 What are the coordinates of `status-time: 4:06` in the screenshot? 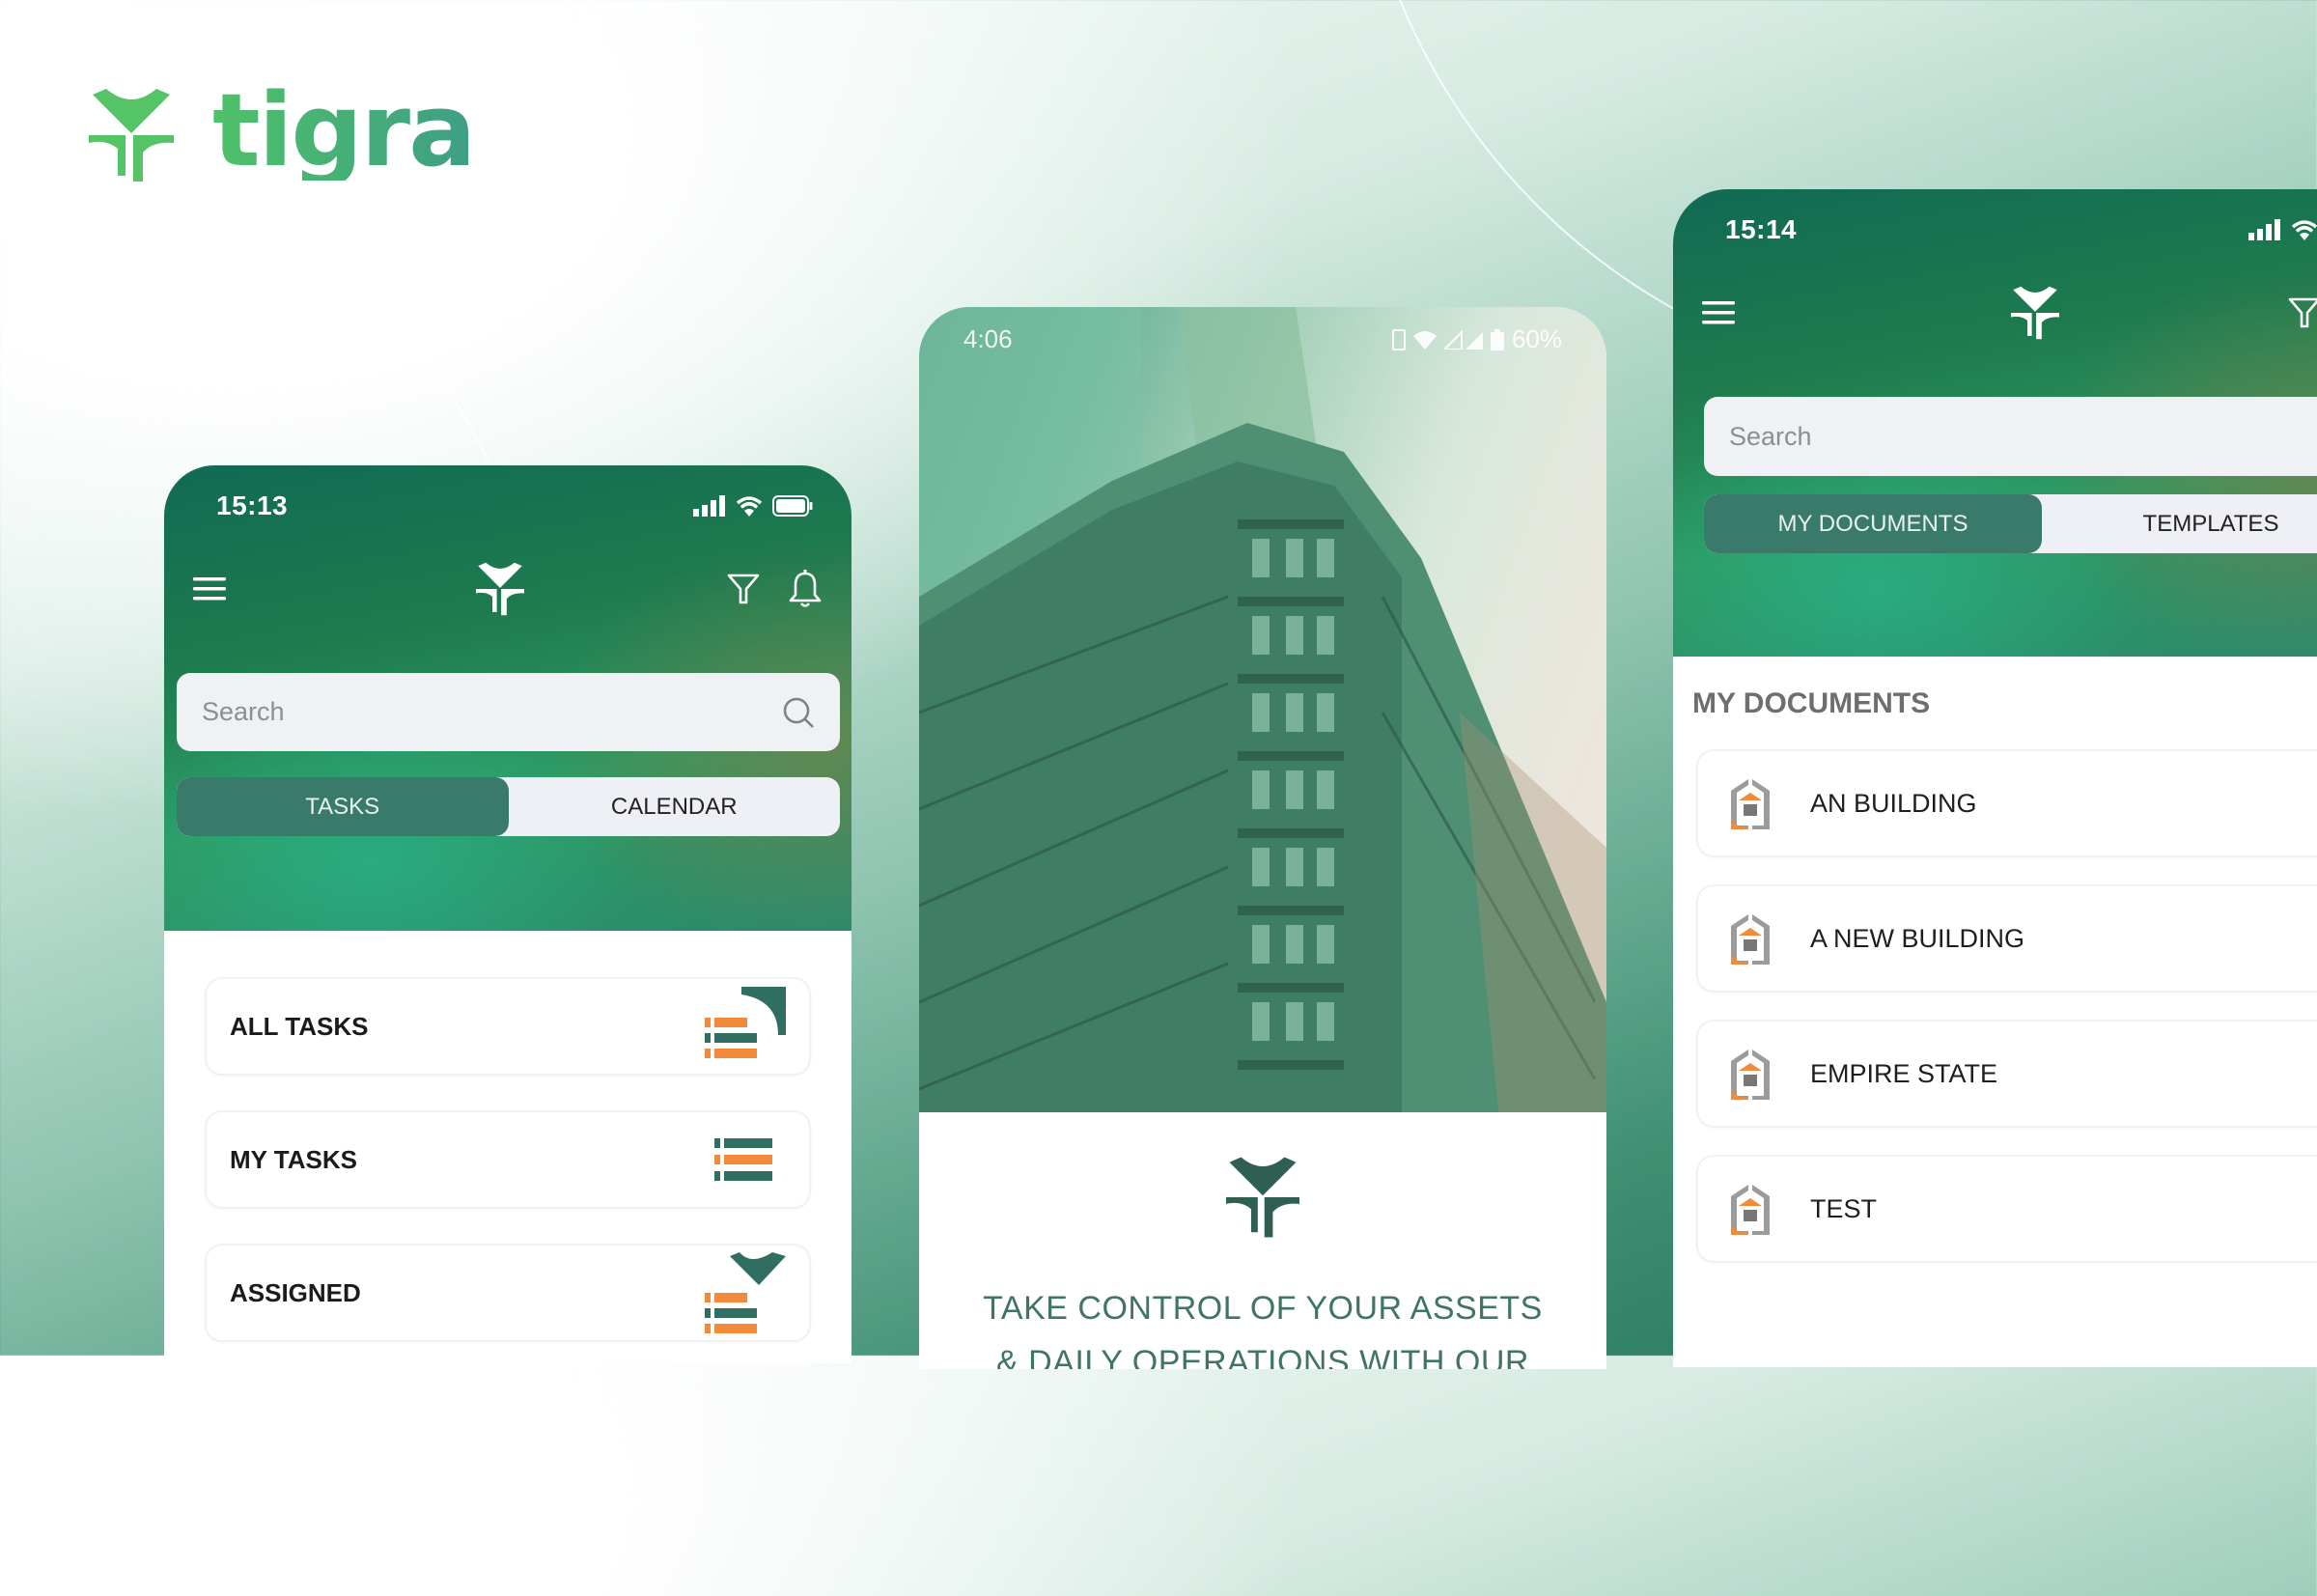 It's located at (988, 338).